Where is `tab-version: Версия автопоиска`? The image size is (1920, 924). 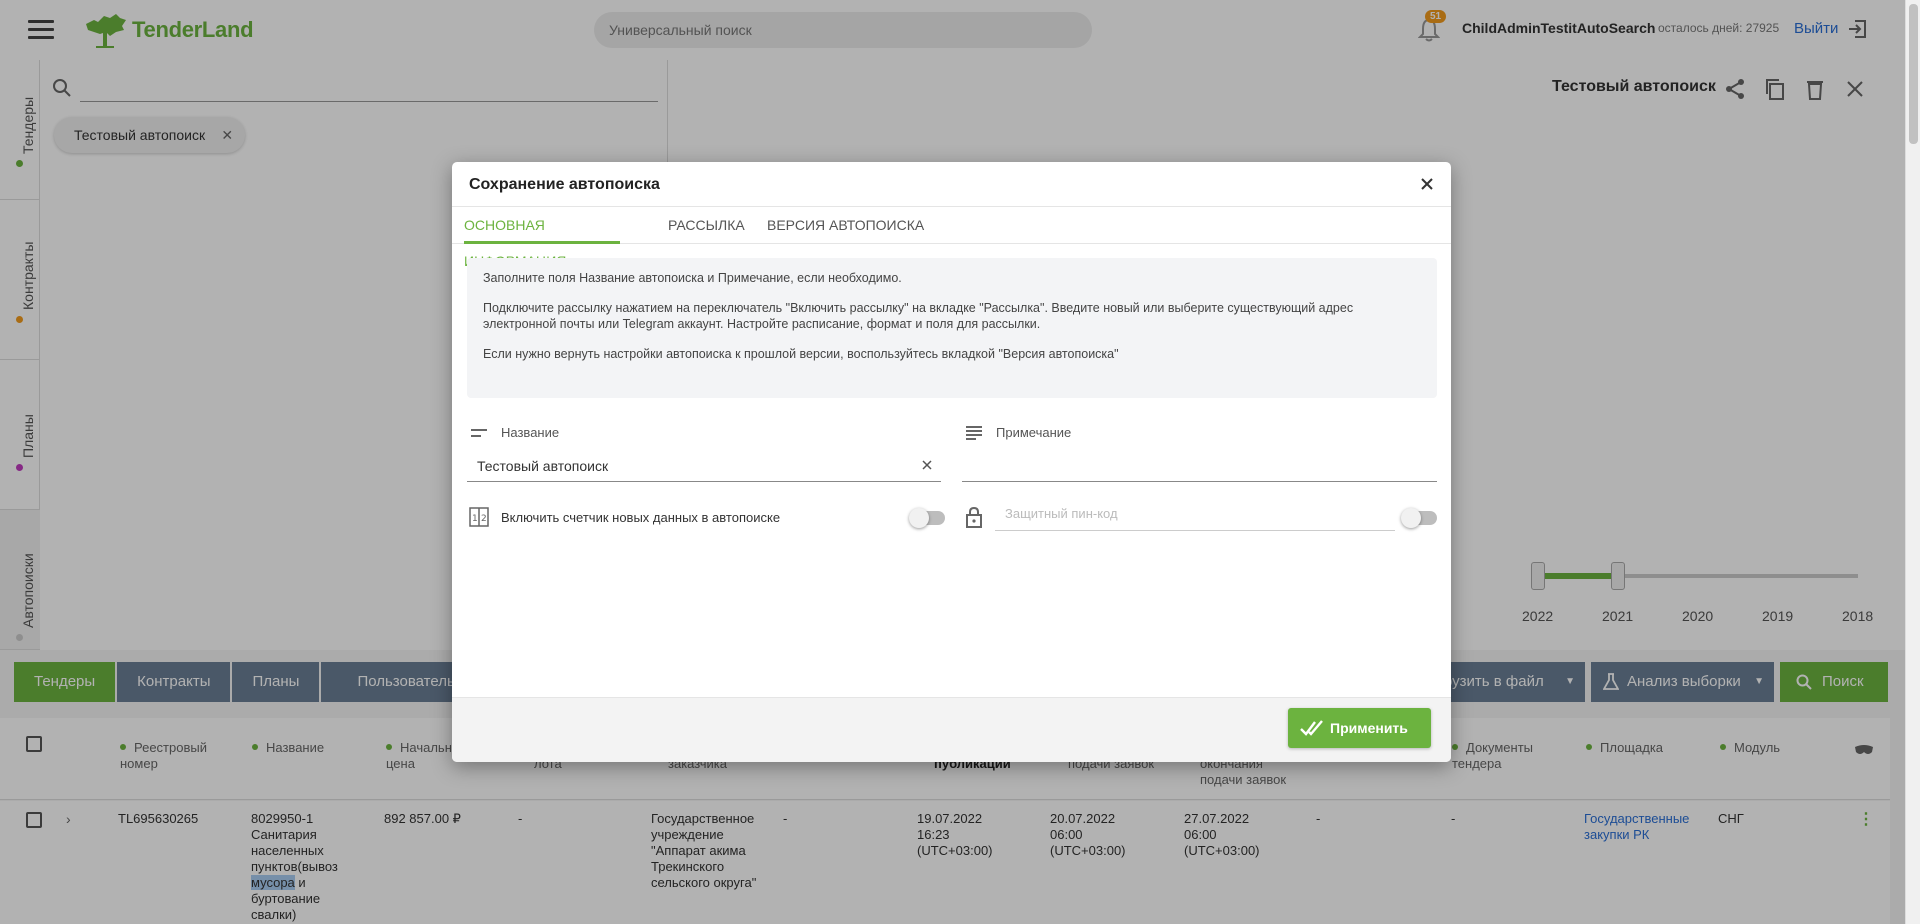 tab-version: Версия автопоиска is located at coordinates (845, 225).